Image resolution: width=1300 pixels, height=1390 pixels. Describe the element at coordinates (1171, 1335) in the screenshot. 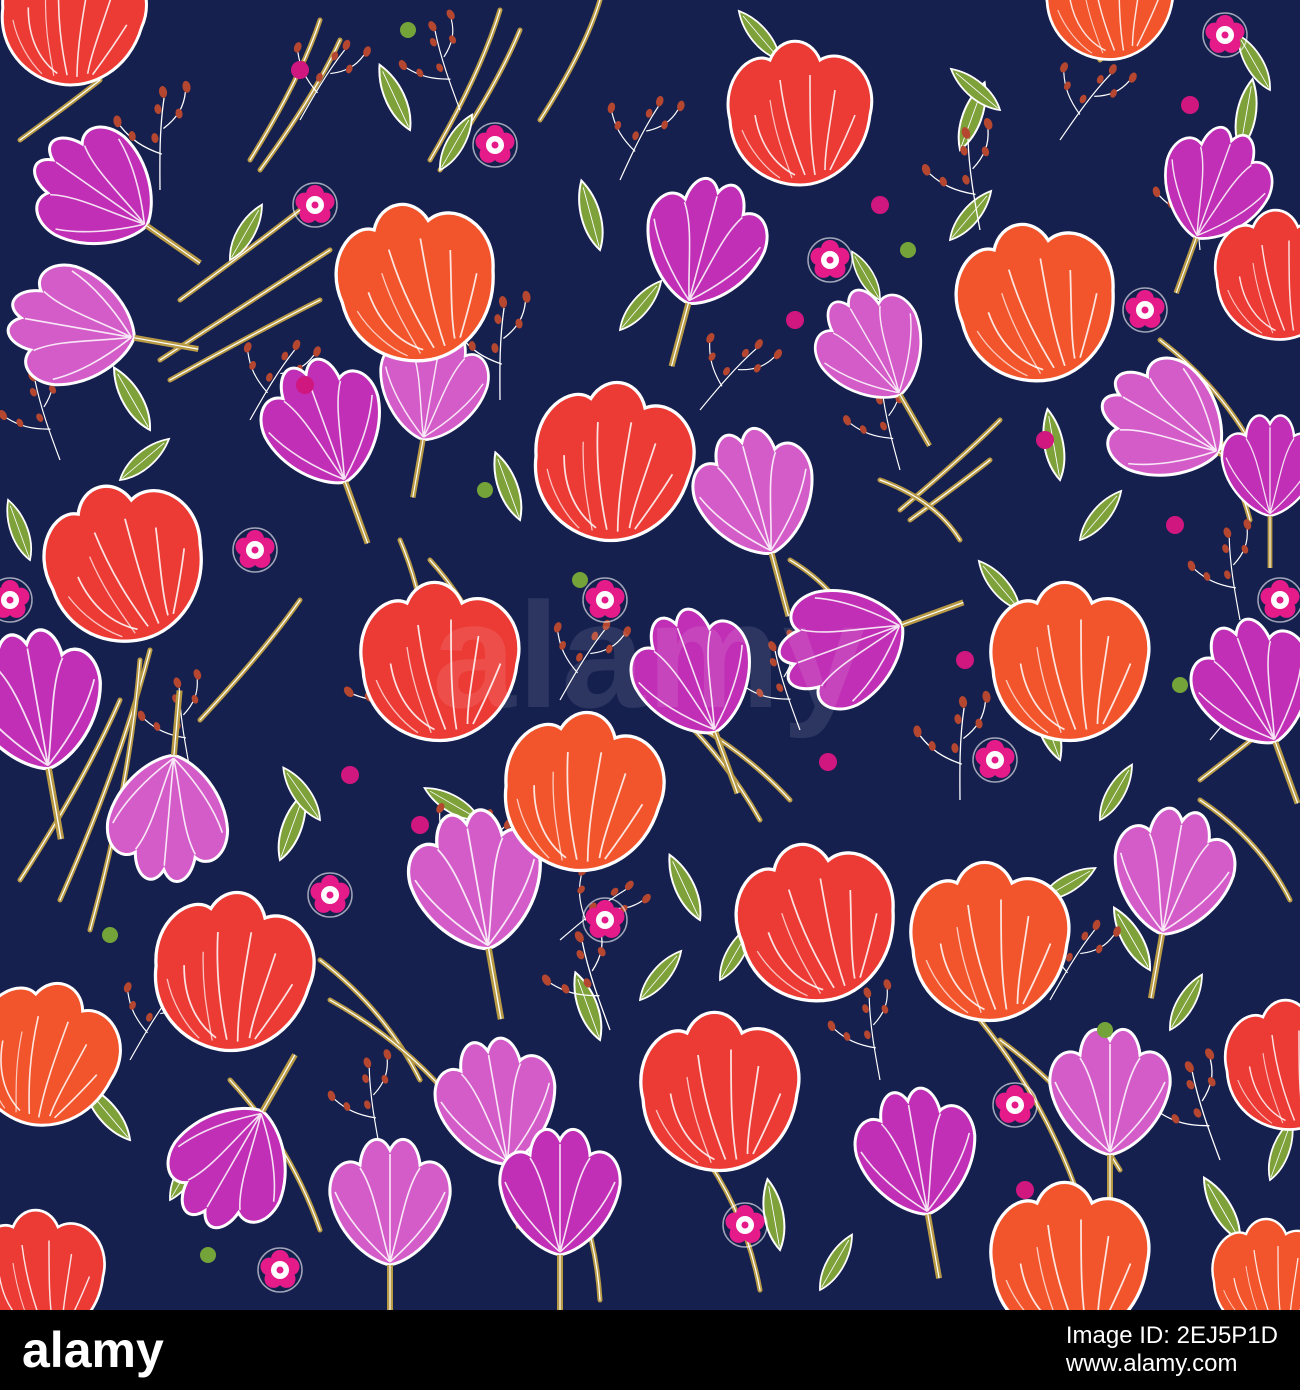

I see `image-id-label: Image ID: 2EJ5P1D` at that location.